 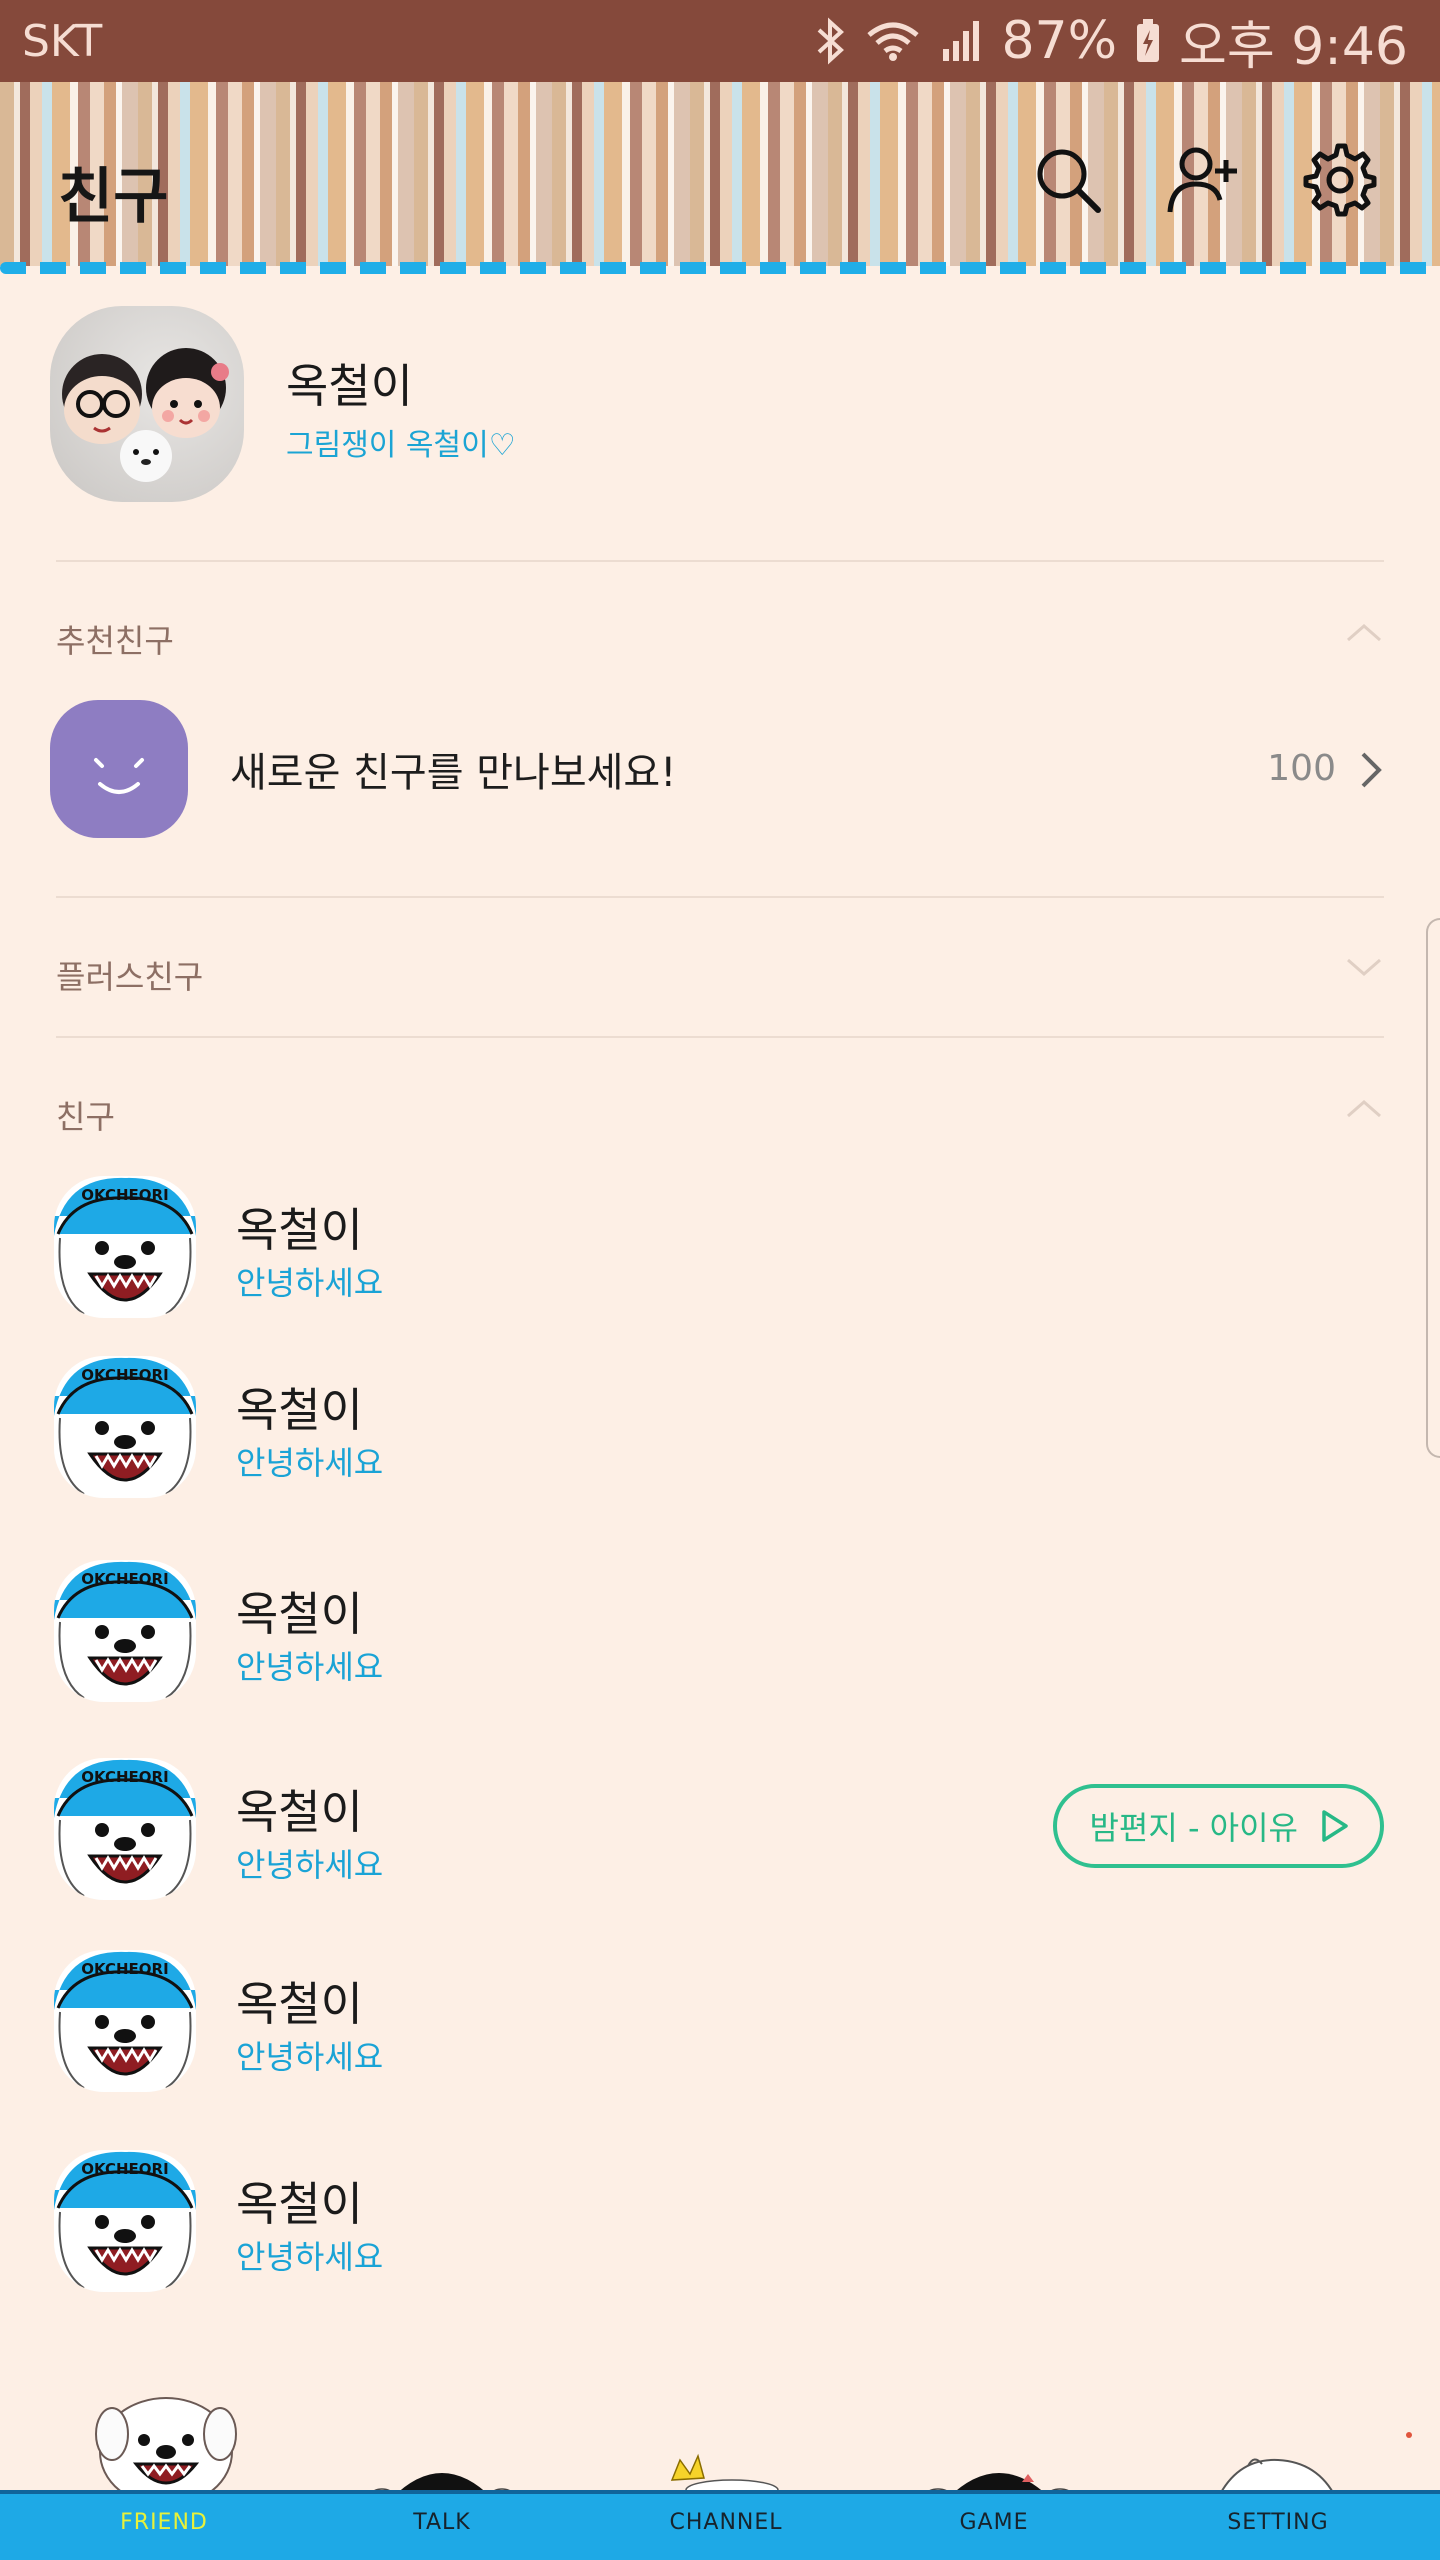 I want to click on tab-channel: CHANNEL, so click(x=726, y=2522).